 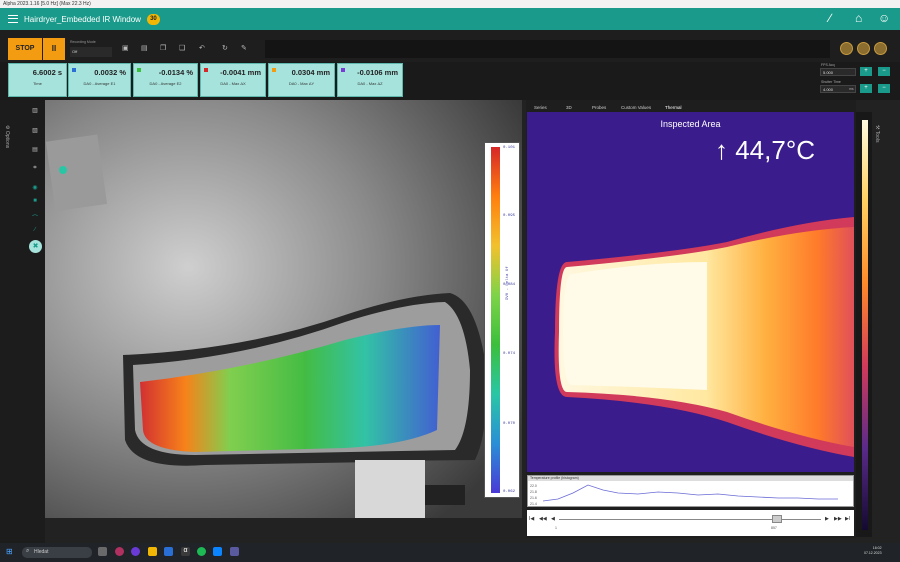 I want to click on next-frame-button: ▶, so click(x=827, y=519).